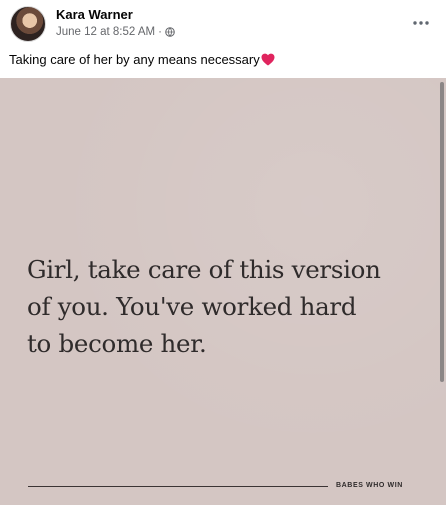 This screenshot has height=505, width=446. What do you see at coordinates (170, 32) in the screenshot?
I see `globe-icon` at bounding box center [170, 32].